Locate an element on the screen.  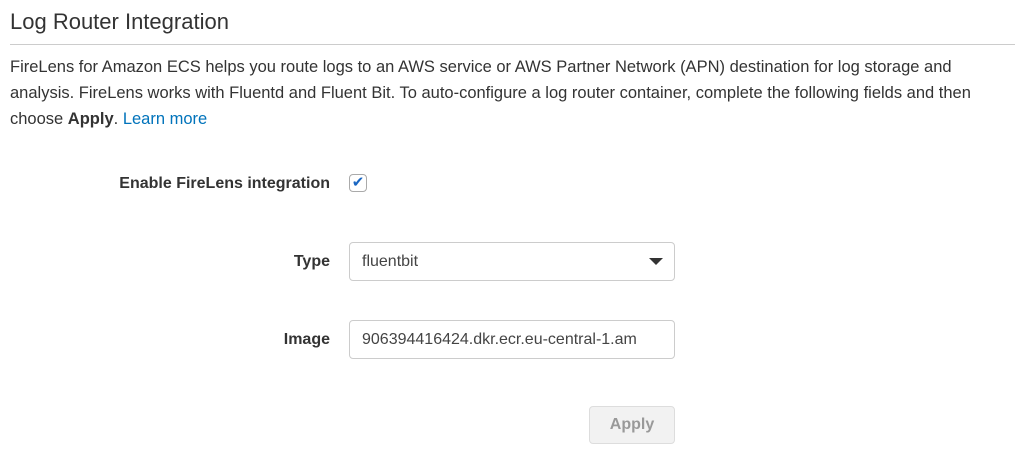
enable-firelens-label: Enable FireLens integration is located at coordinates (224, 183).